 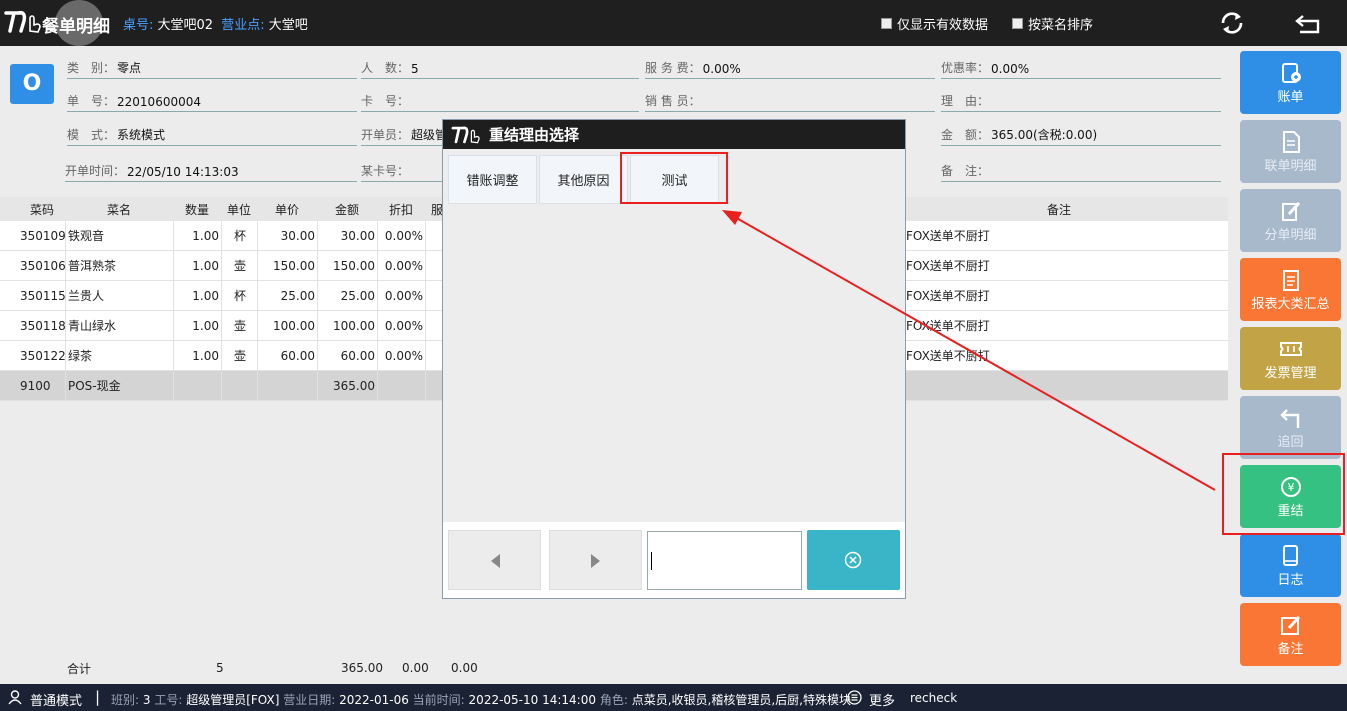 I want to click on now-value: 2022-05-10 14:14:00, so click(x=532, y=700).